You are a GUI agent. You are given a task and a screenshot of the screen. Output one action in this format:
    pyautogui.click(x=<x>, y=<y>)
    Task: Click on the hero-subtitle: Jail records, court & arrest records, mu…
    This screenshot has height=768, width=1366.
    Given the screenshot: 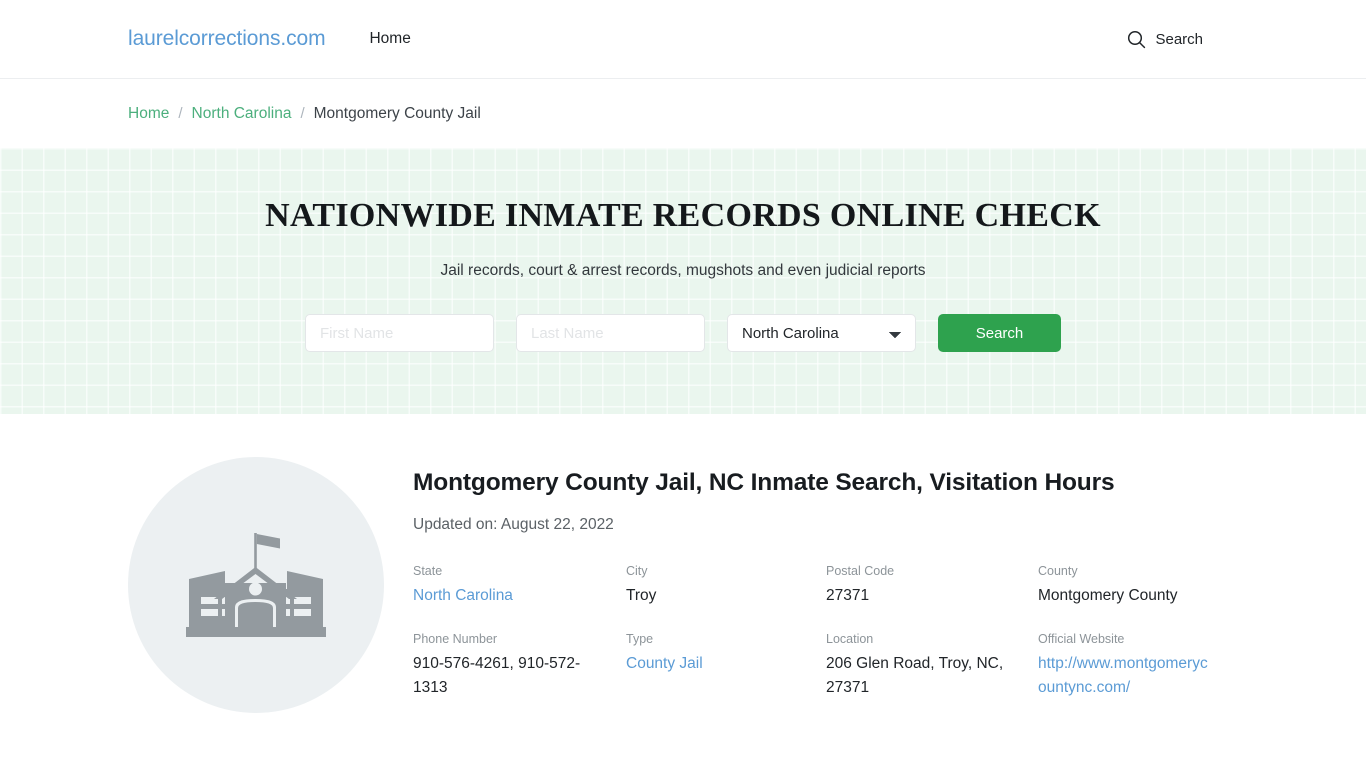 What is the action you would take?
    pyautogui.click(x=683, y=270)
    